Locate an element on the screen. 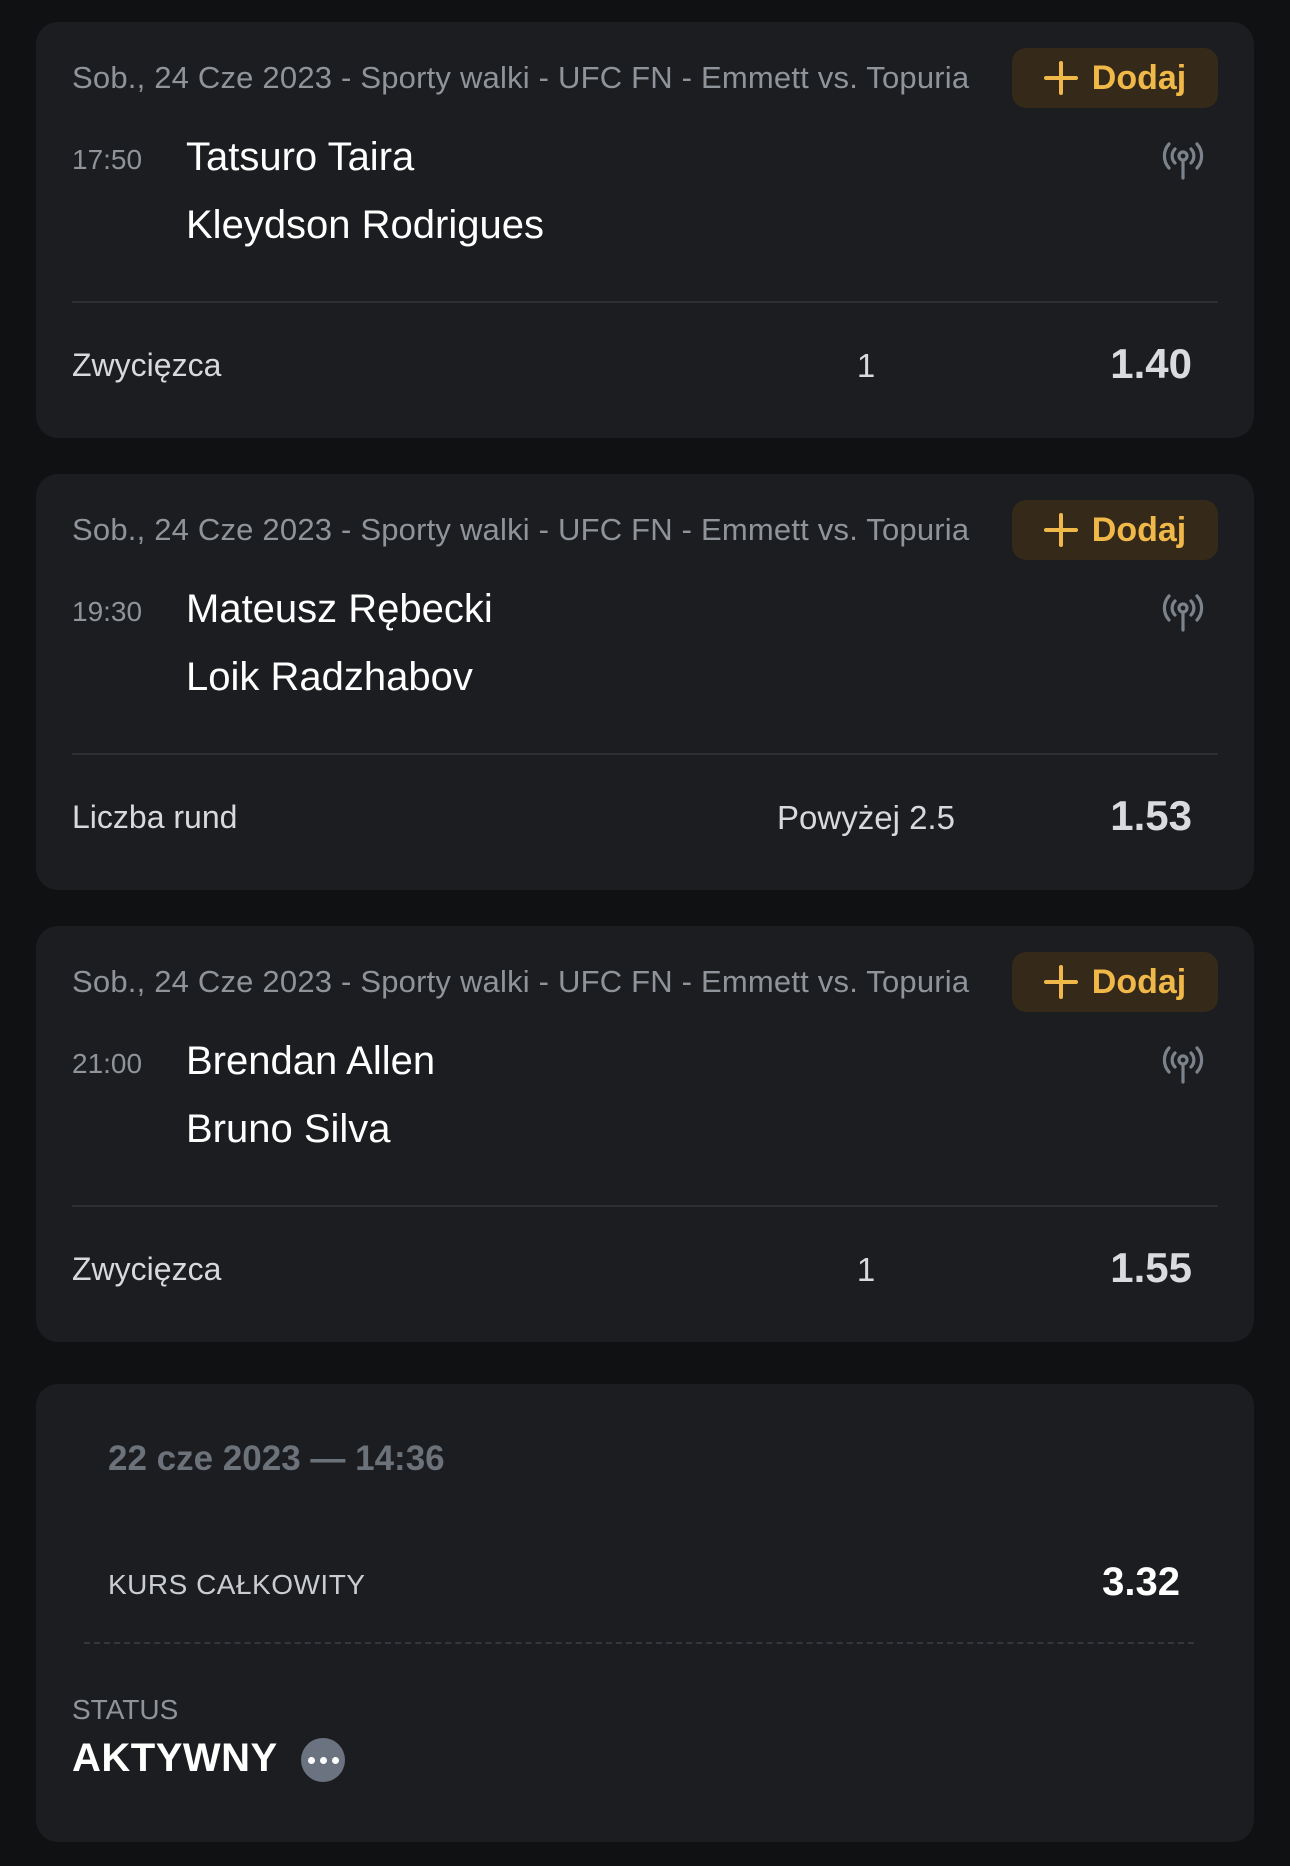  odds-value: 1.40 is located at coordinates (1151, 363).